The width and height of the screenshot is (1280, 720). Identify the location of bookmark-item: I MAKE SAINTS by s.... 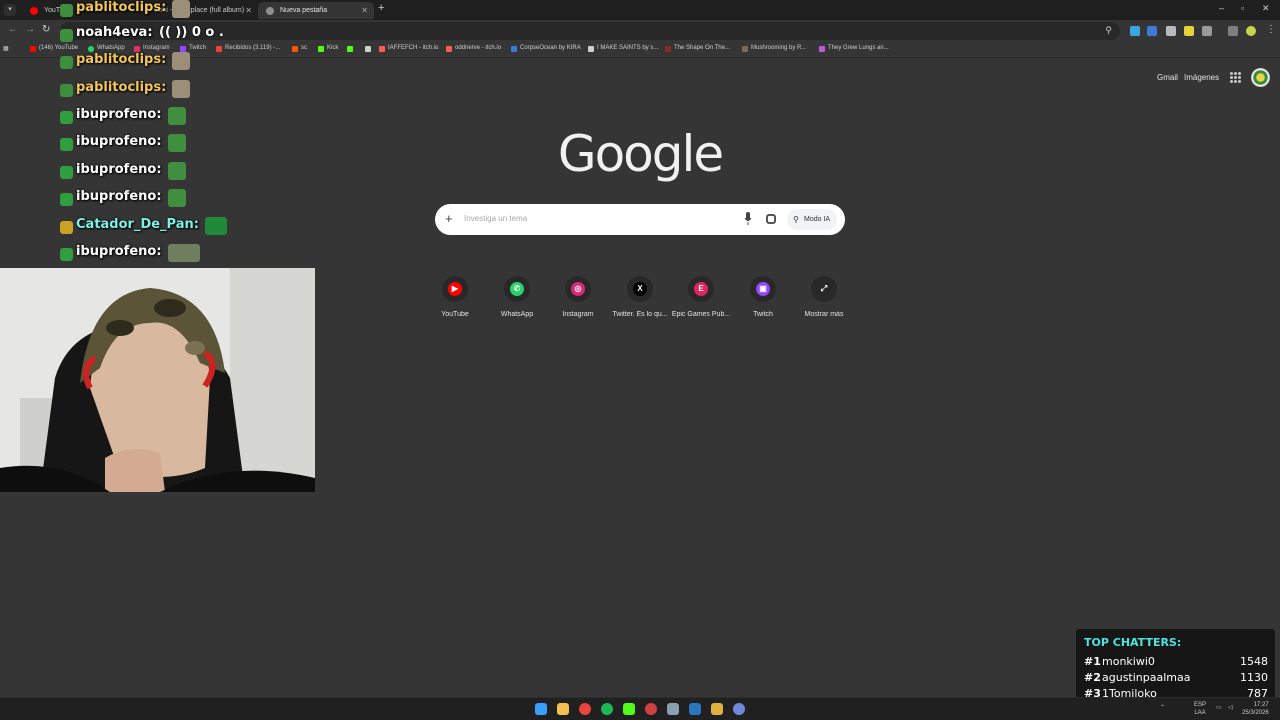
(623, 48).